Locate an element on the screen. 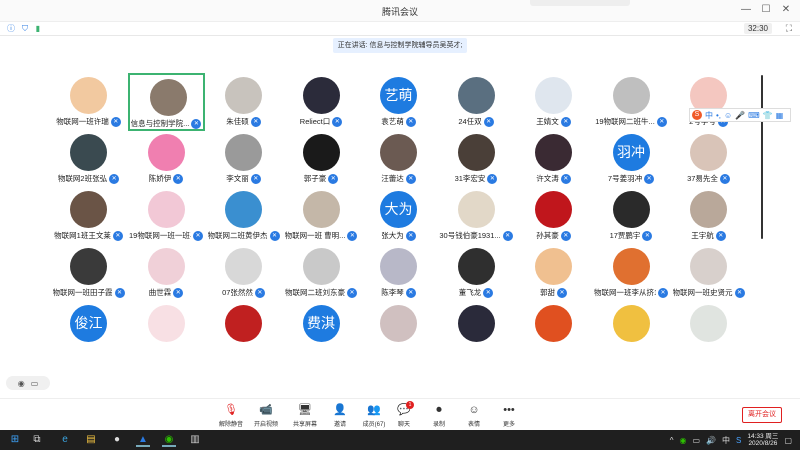 This screenshot has width=800, height=450. notification-icon: ▢ is located at coordinates (788, 440).